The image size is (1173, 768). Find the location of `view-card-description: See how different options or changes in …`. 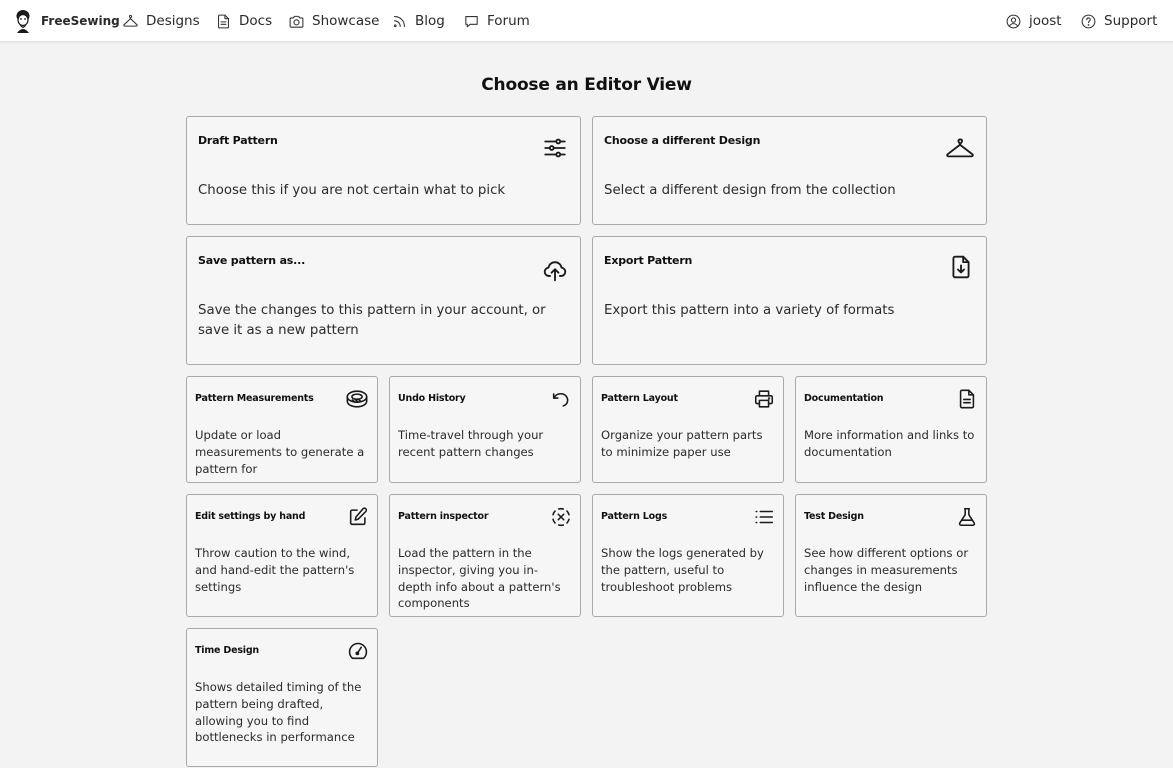

view-card-description: See how different options or changes in … is located at coordinates (886, 570).